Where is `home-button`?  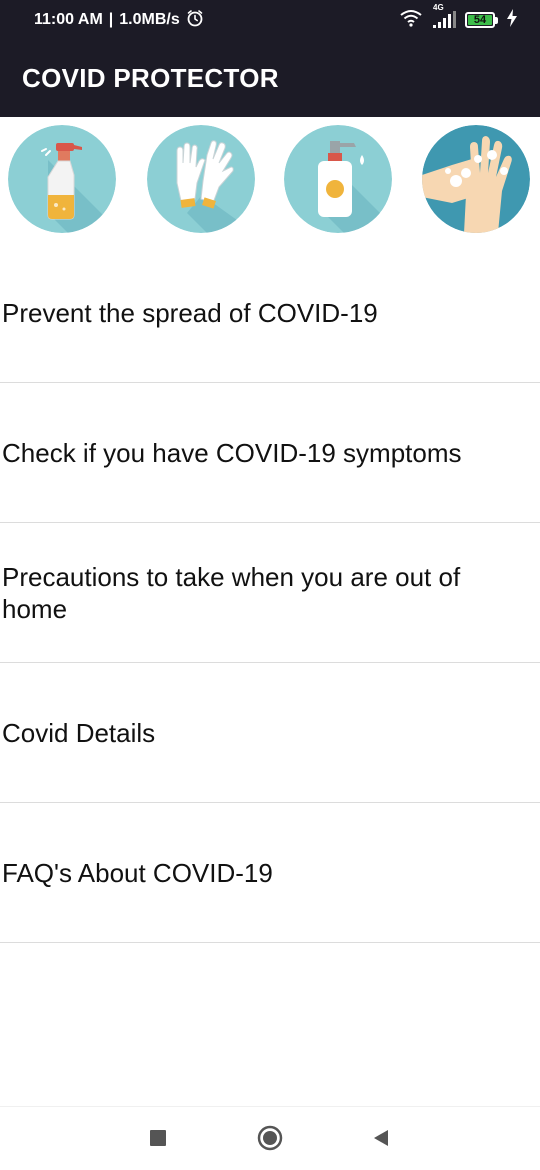 home-button is located at coordinates (270, 1140).